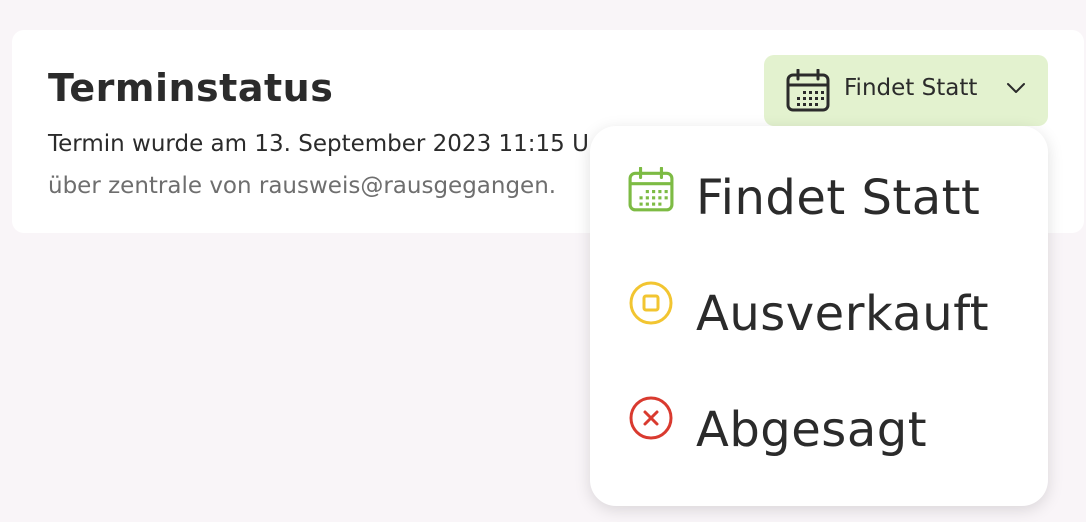 This screenshot has height=522, width=1086. I want to click on menu-item-label: Findet Statt, so click(838, 198).